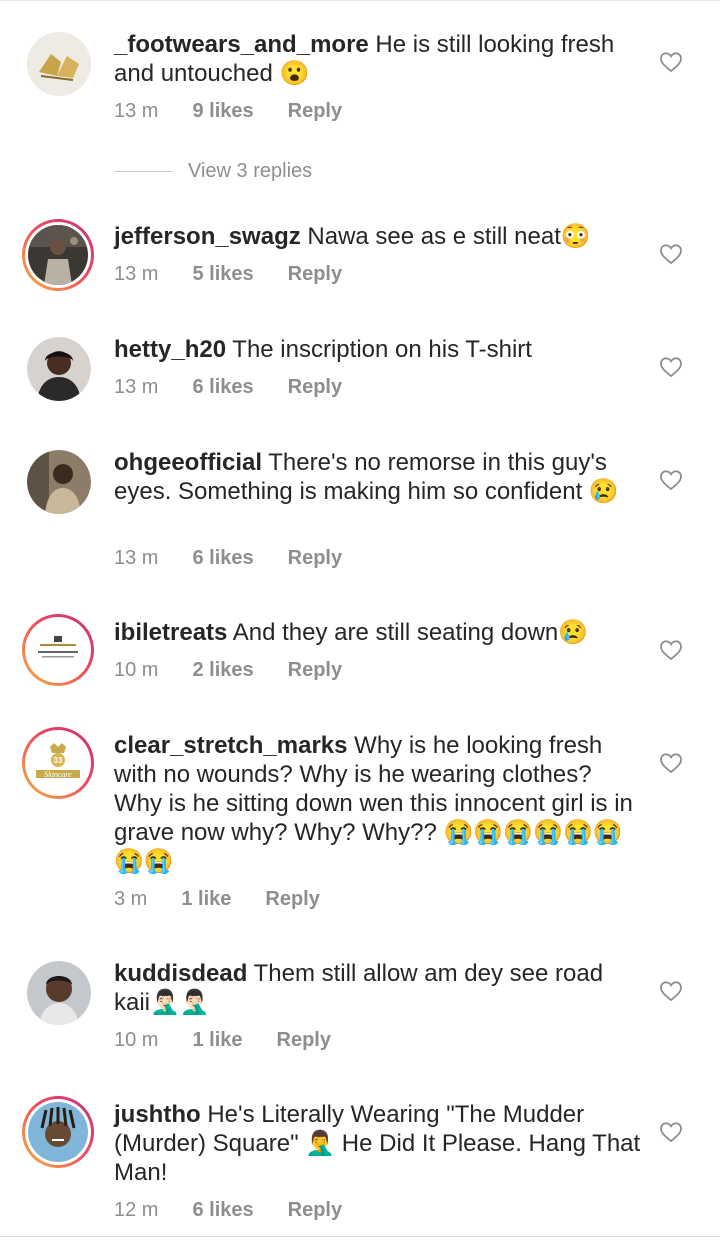 The width and height of the screenshot is (720, 1244). I want to click on skincare-badge-text: 33, so click(58, 760).